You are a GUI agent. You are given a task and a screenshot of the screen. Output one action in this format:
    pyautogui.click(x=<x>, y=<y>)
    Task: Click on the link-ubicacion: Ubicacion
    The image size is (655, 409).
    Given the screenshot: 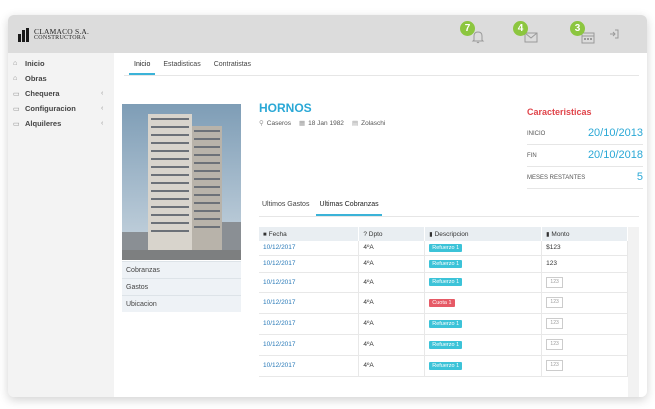 What is the action you would take?
    pyautogui.click(x=181, y=303)
    